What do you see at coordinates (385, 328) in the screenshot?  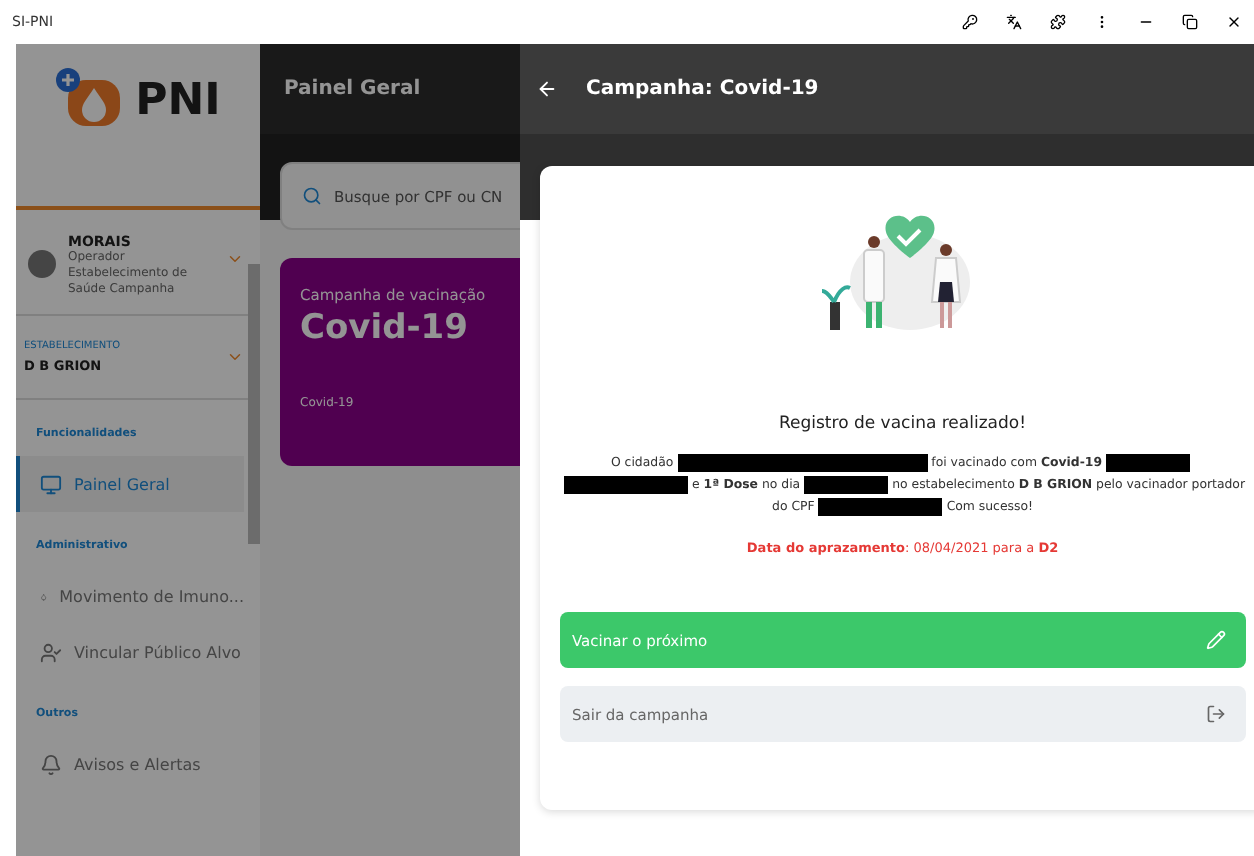 I see `campaign-name: Covid-19` at bounding box center [385, 328].